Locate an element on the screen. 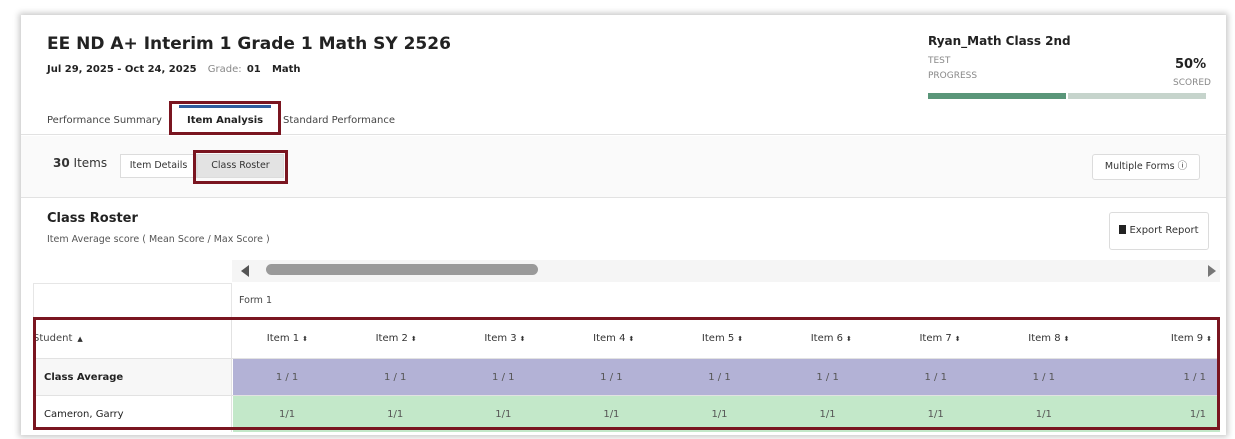  items-count-number: 30 is located at coordinates (61, 163).